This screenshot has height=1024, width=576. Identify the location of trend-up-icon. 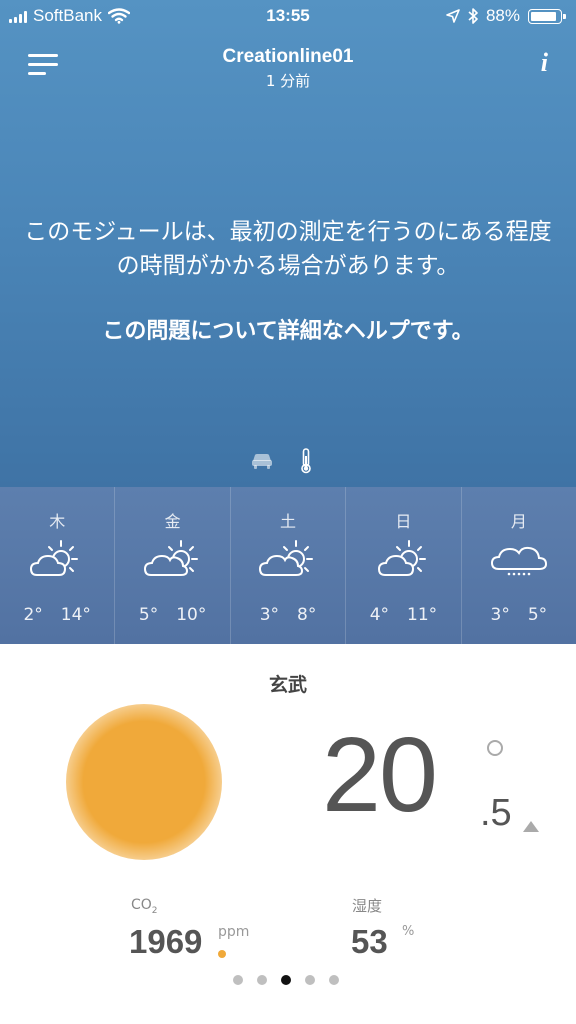
(531, 826).